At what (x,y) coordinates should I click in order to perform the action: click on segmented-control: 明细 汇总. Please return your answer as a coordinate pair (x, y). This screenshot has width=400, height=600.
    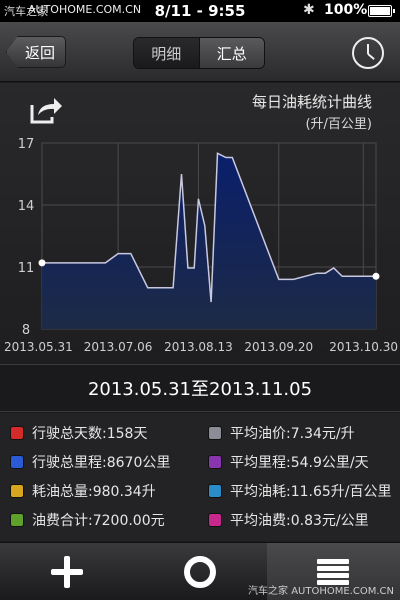
    Looking at the image, I should click on (199, 53).